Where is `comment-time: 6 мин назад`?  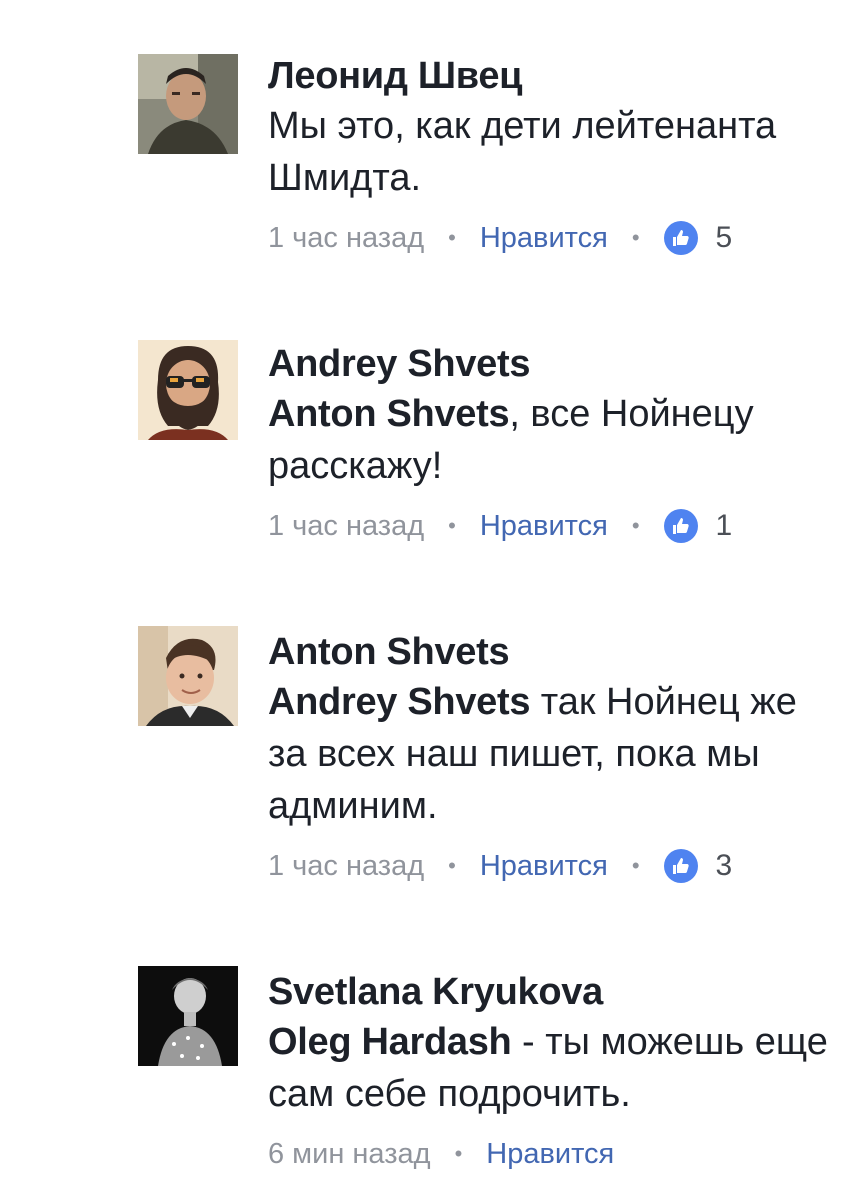 comment-time: 6 мин назад is located at coordinates (349, 1154).